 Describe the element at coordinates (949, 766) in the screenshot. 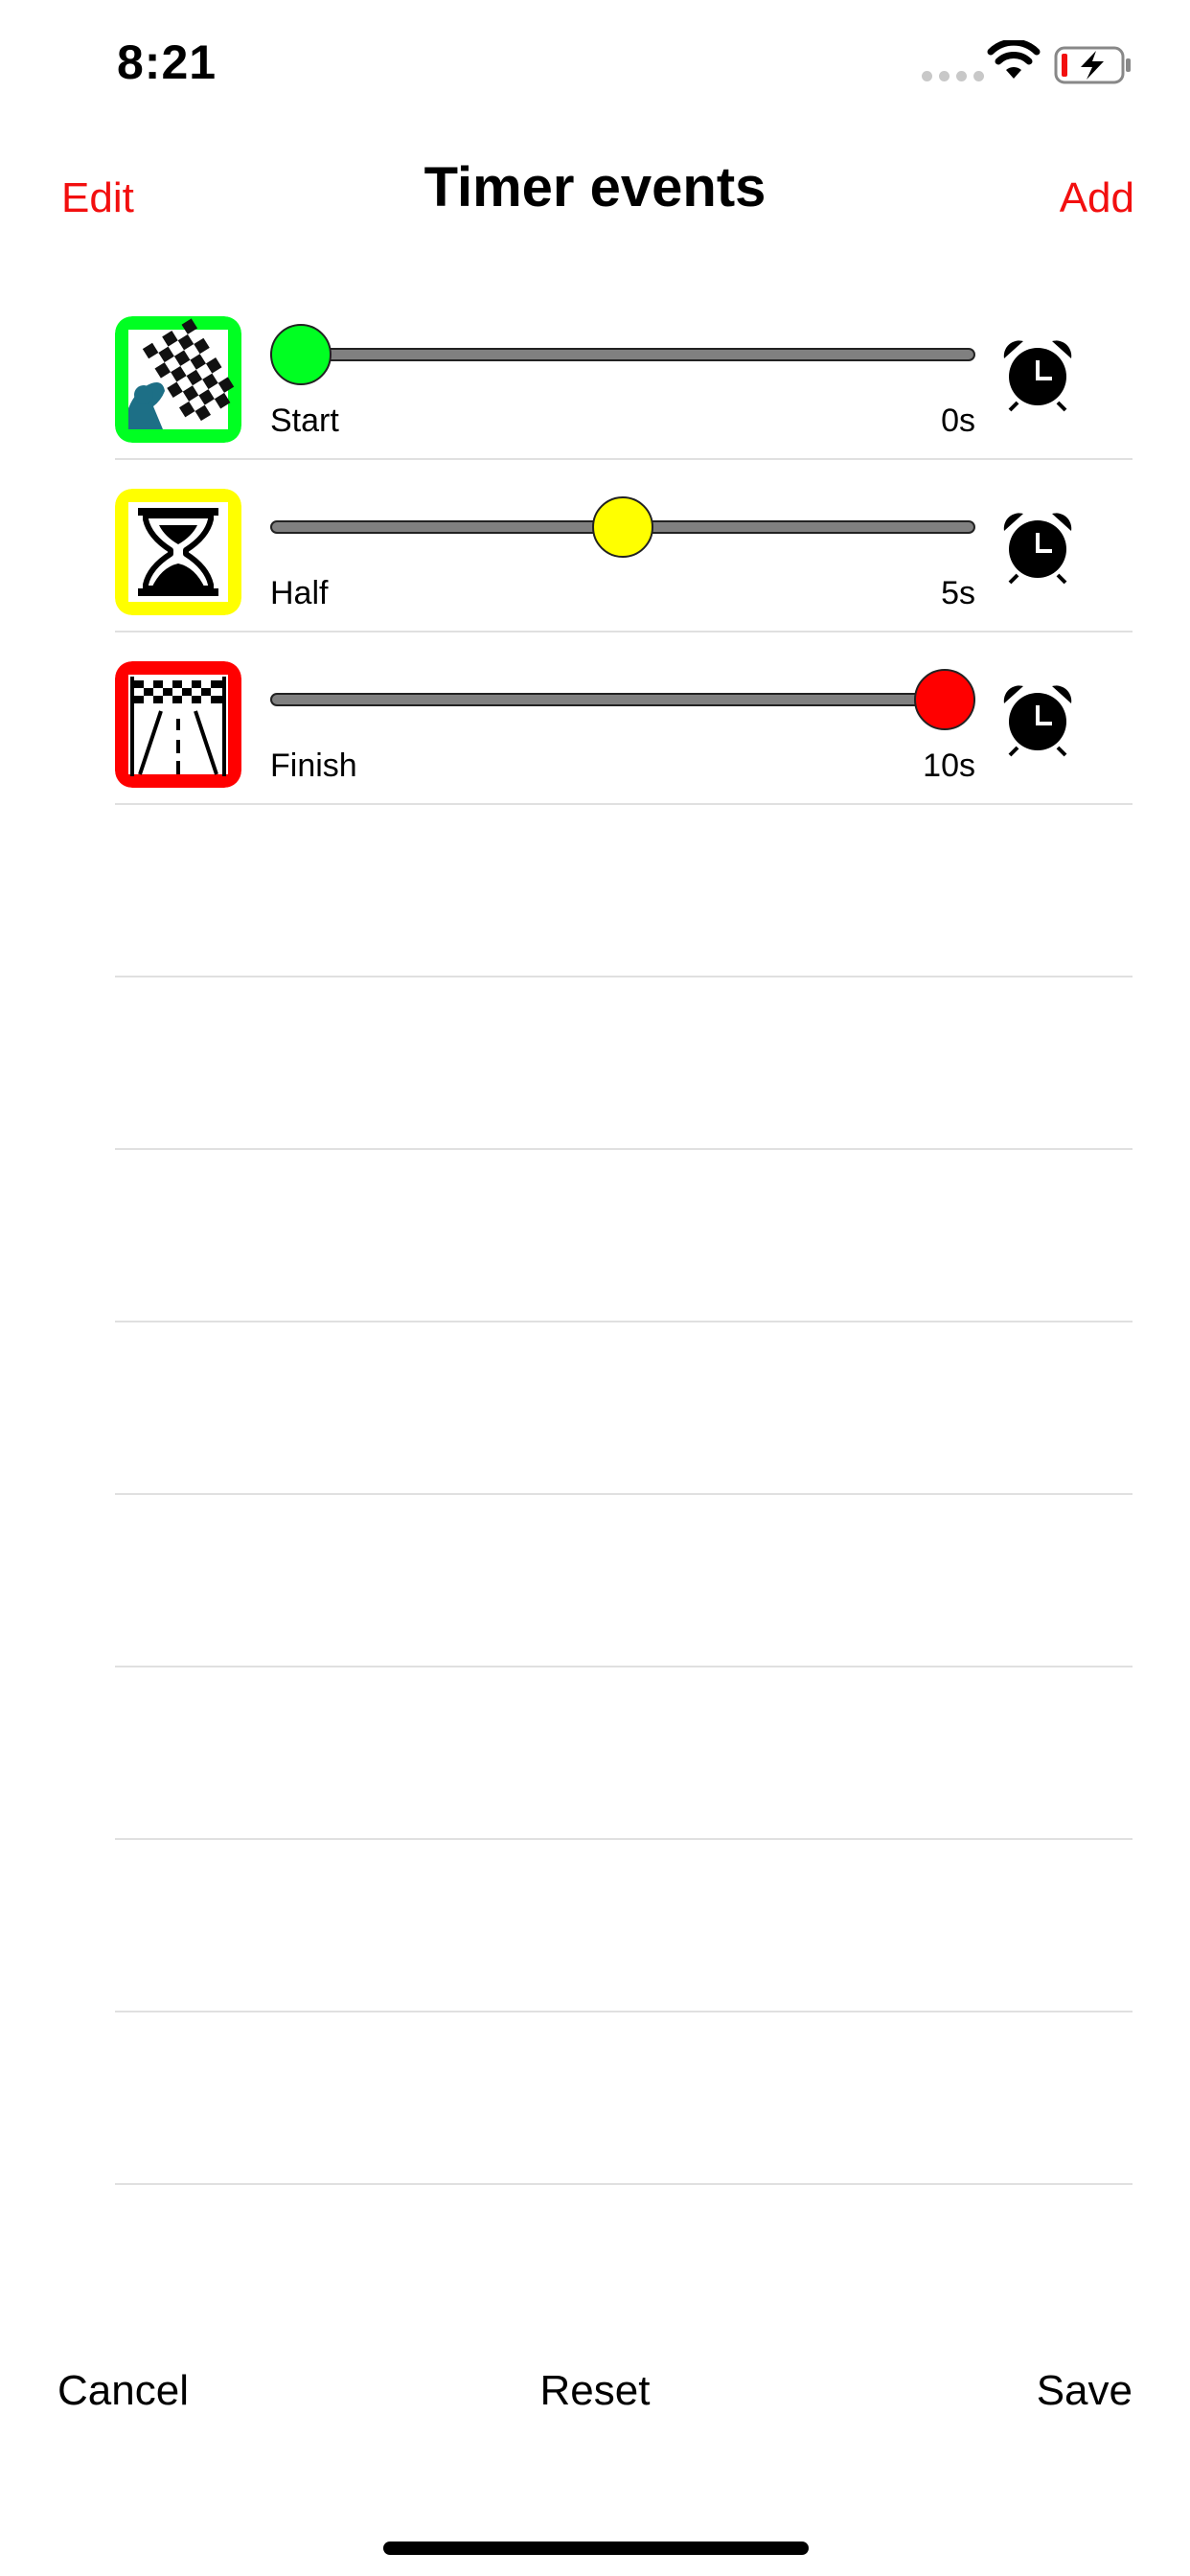

I see `event-time-value: 10s` at that location.